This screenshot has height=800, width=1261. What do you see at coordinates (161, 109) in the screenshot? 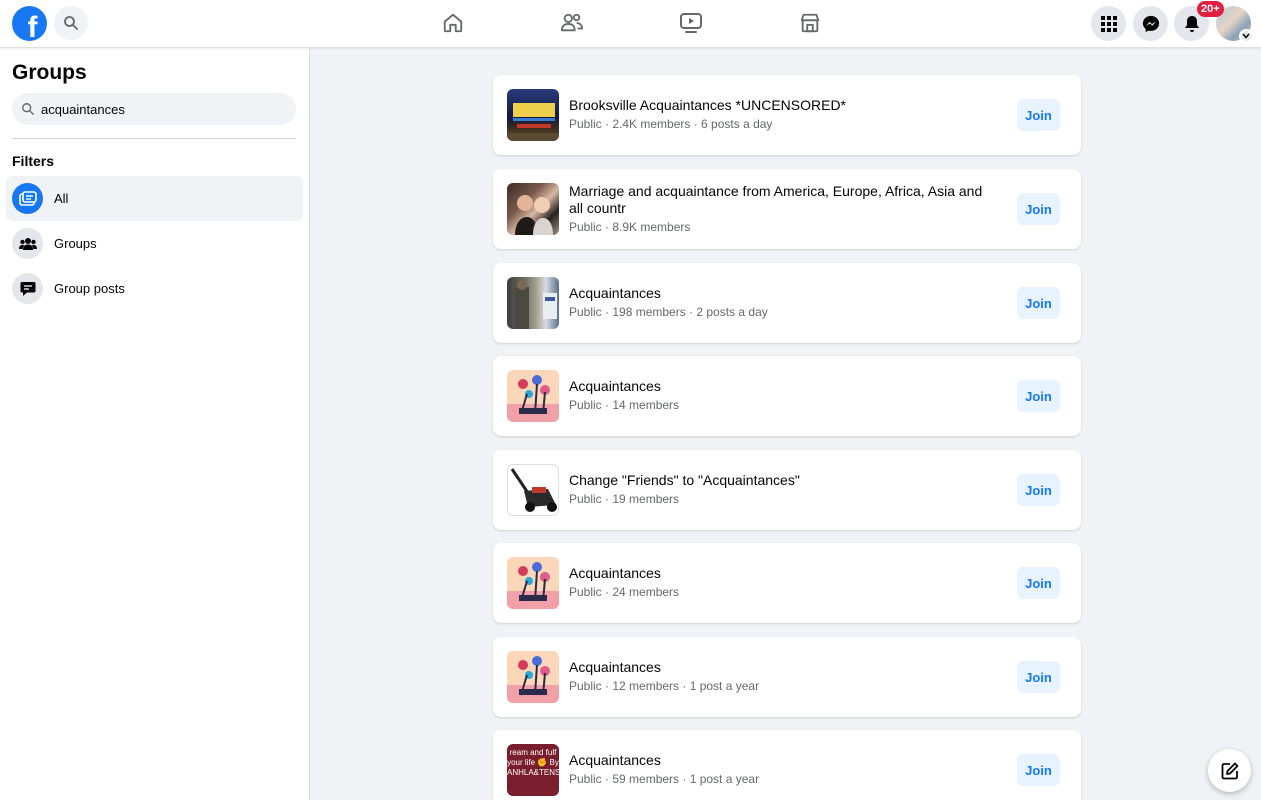
I see `group-search-input` at bounding box center [161, 109].